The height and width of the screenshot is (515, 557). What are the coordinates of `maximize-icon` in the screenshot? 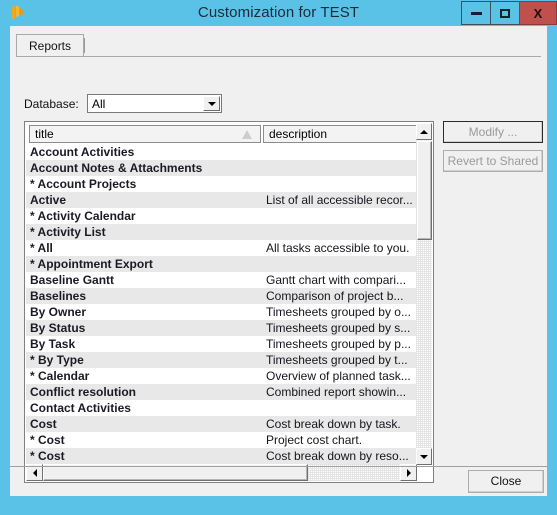 It's located at (505, 13).